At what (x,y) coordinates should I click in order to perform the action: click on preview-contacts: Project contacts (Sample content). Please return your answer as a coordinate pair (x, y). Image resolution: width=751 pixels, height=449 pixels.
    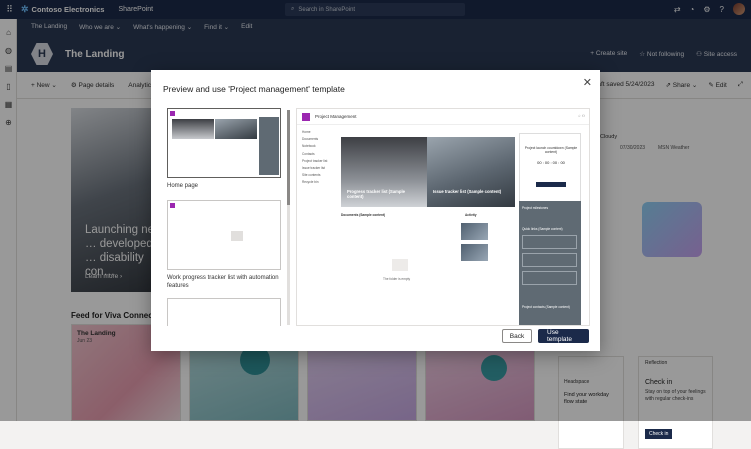
    Looking at the image, I should click on (546, 307).